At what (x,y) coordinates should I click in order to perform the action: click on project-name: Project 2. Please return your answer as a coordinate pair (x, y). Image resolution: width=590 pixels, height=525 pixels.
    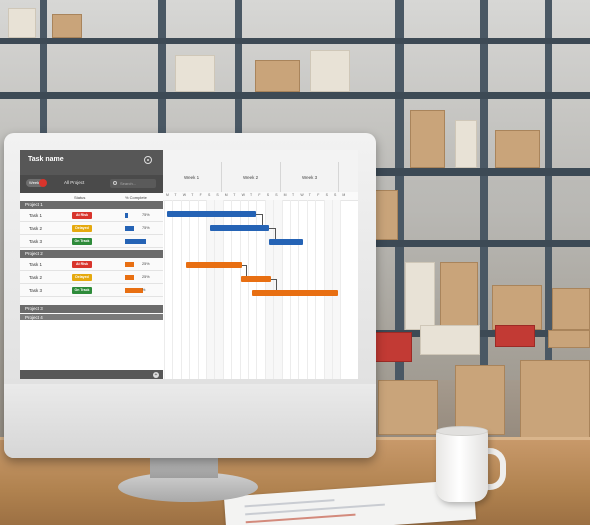
    Looking at the image, I should click on (34, 253).